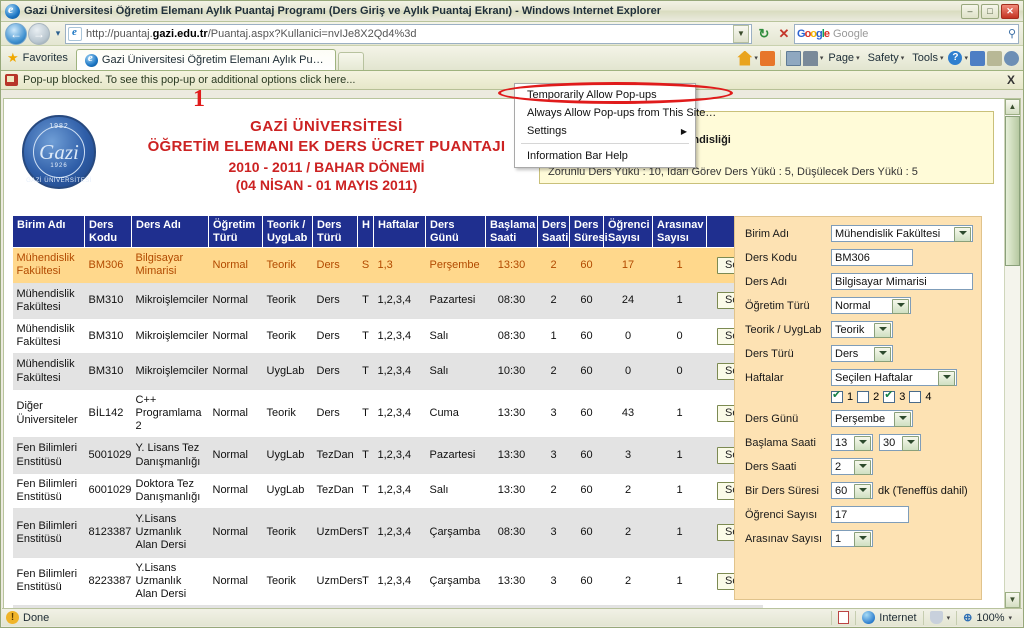  Describe the element at coordinates (970, 11) in the screenshot. I see `minimize-button: –` at that location.